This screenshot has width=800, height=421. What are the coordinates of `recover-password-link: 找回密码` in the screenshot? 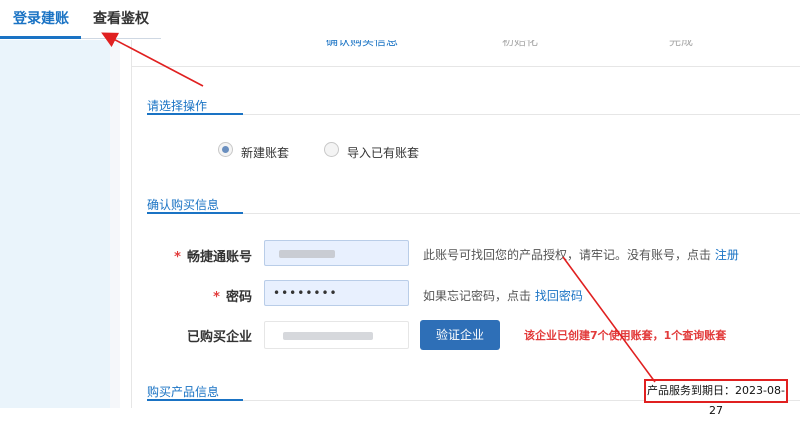 It's located at (559, 296).